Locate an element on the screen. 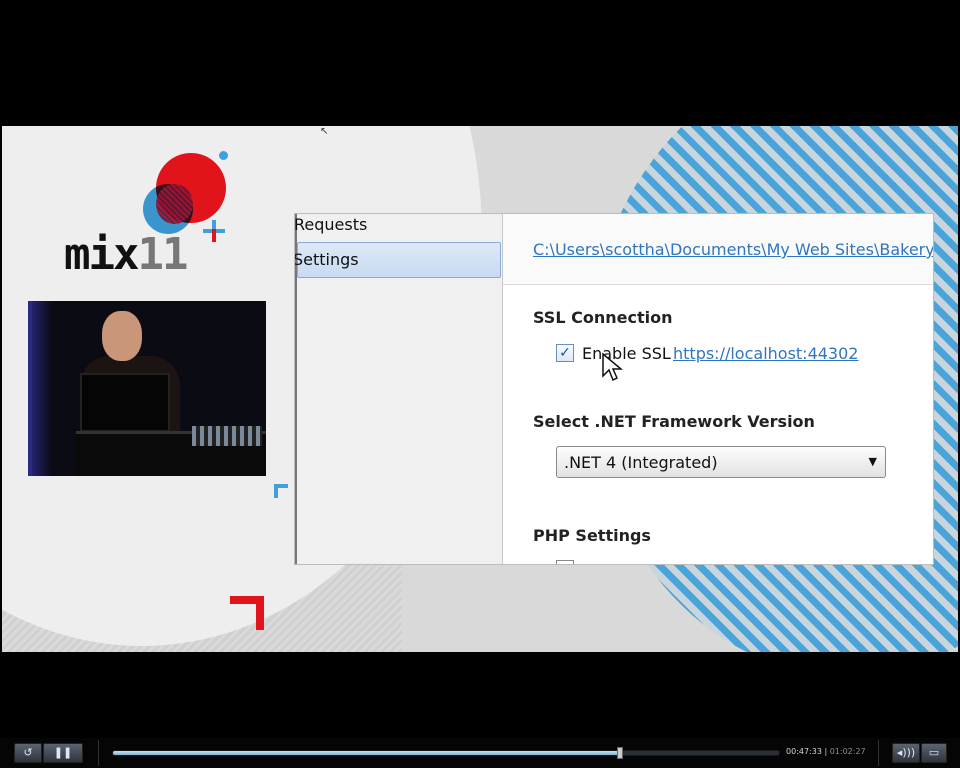 This screenshot has height=768, width=960. logo-text-number: 11 is located at coordinates (162, 254).